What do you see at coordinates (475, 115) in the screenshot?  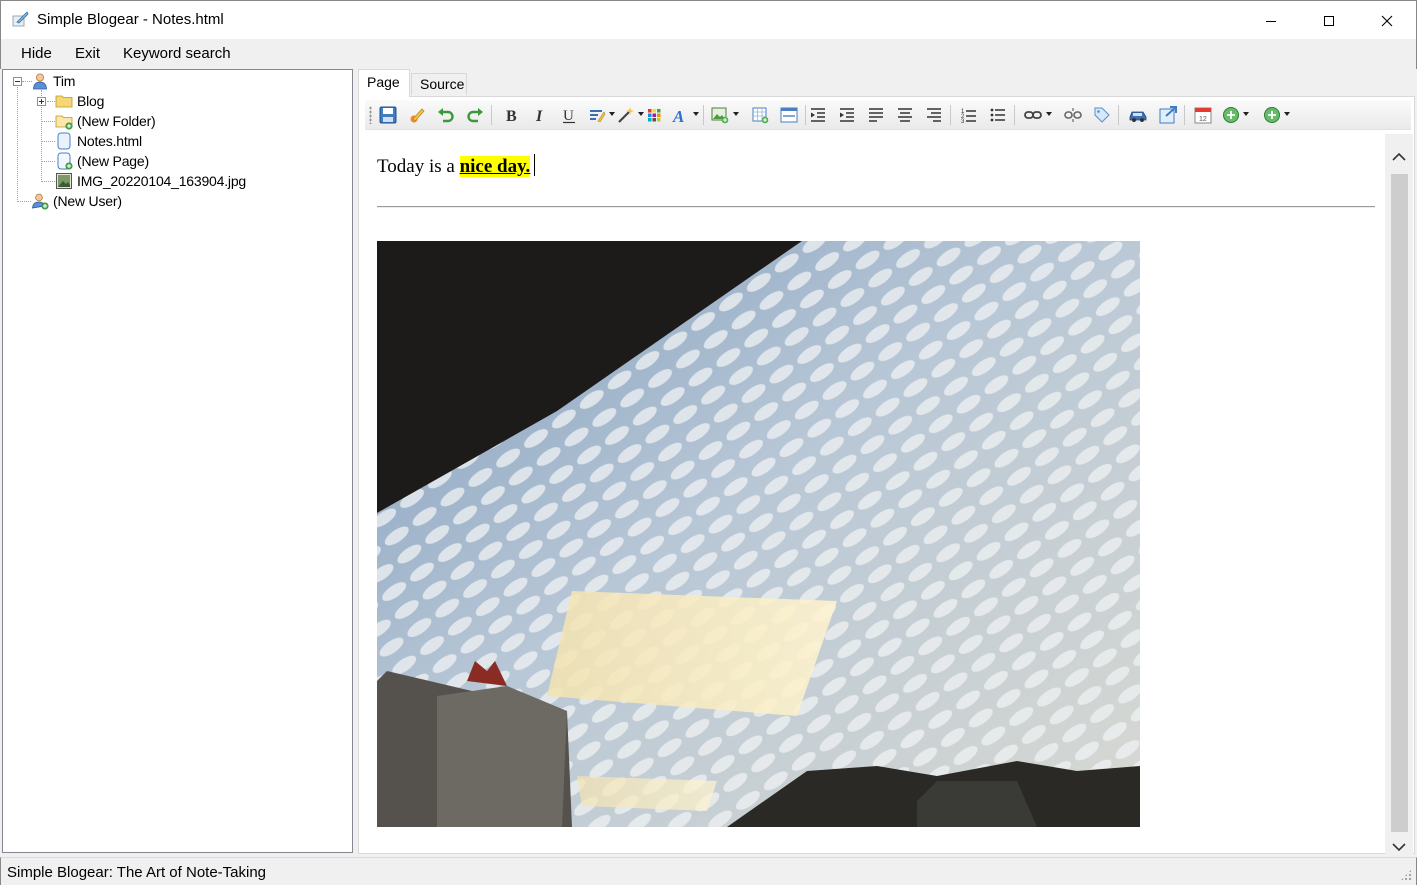 I see `redo-icon` at bounding box center [475, 115].